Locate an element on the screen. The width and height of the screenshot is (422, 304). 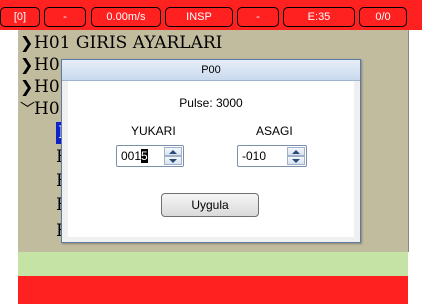
text-cursor: 5 is located at coordinates (144, 156).